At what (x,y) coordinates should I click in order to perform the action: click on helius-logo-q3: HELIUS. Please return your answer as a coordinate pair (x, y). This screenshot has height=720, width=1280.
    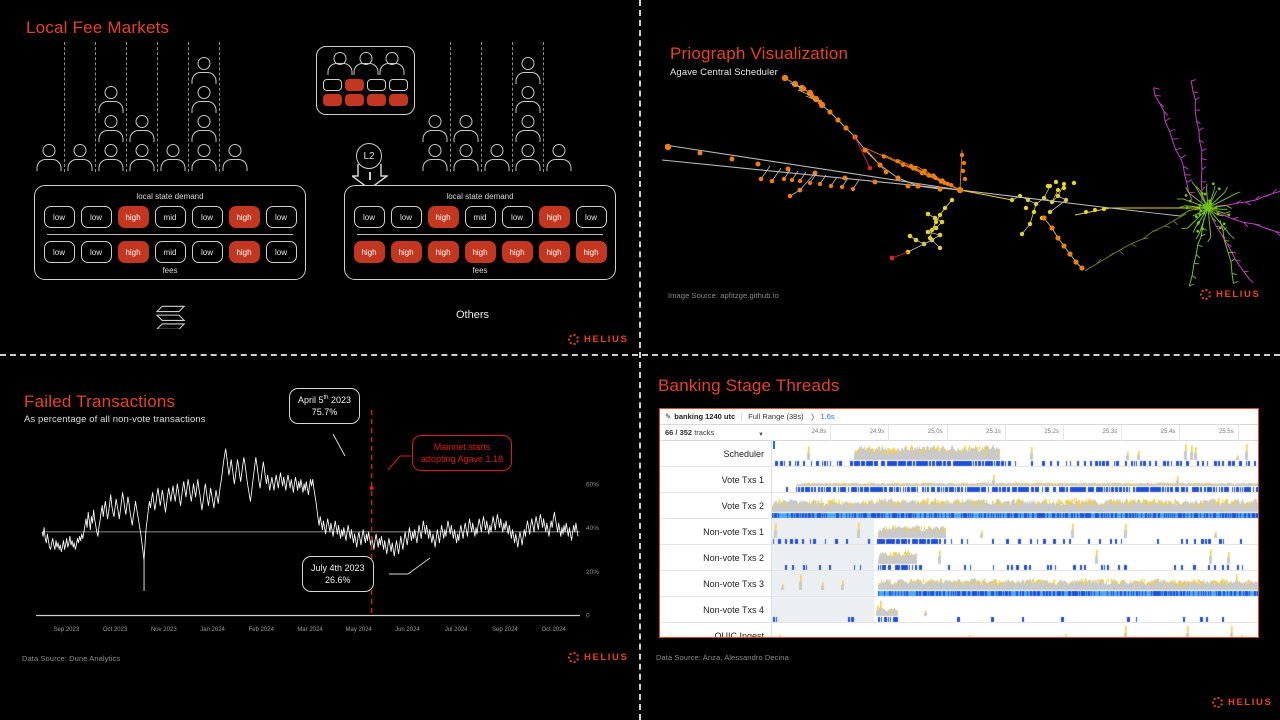
    Looking at the image, I should click on (598, 657).